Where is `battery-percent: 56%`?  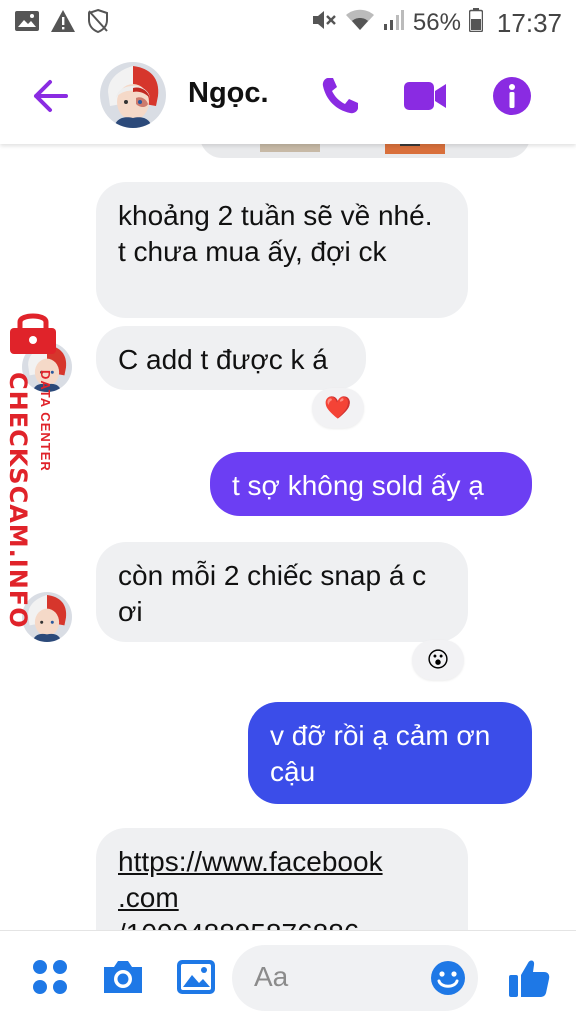
battery-percent: 56% is located at coordinates (436, 22).